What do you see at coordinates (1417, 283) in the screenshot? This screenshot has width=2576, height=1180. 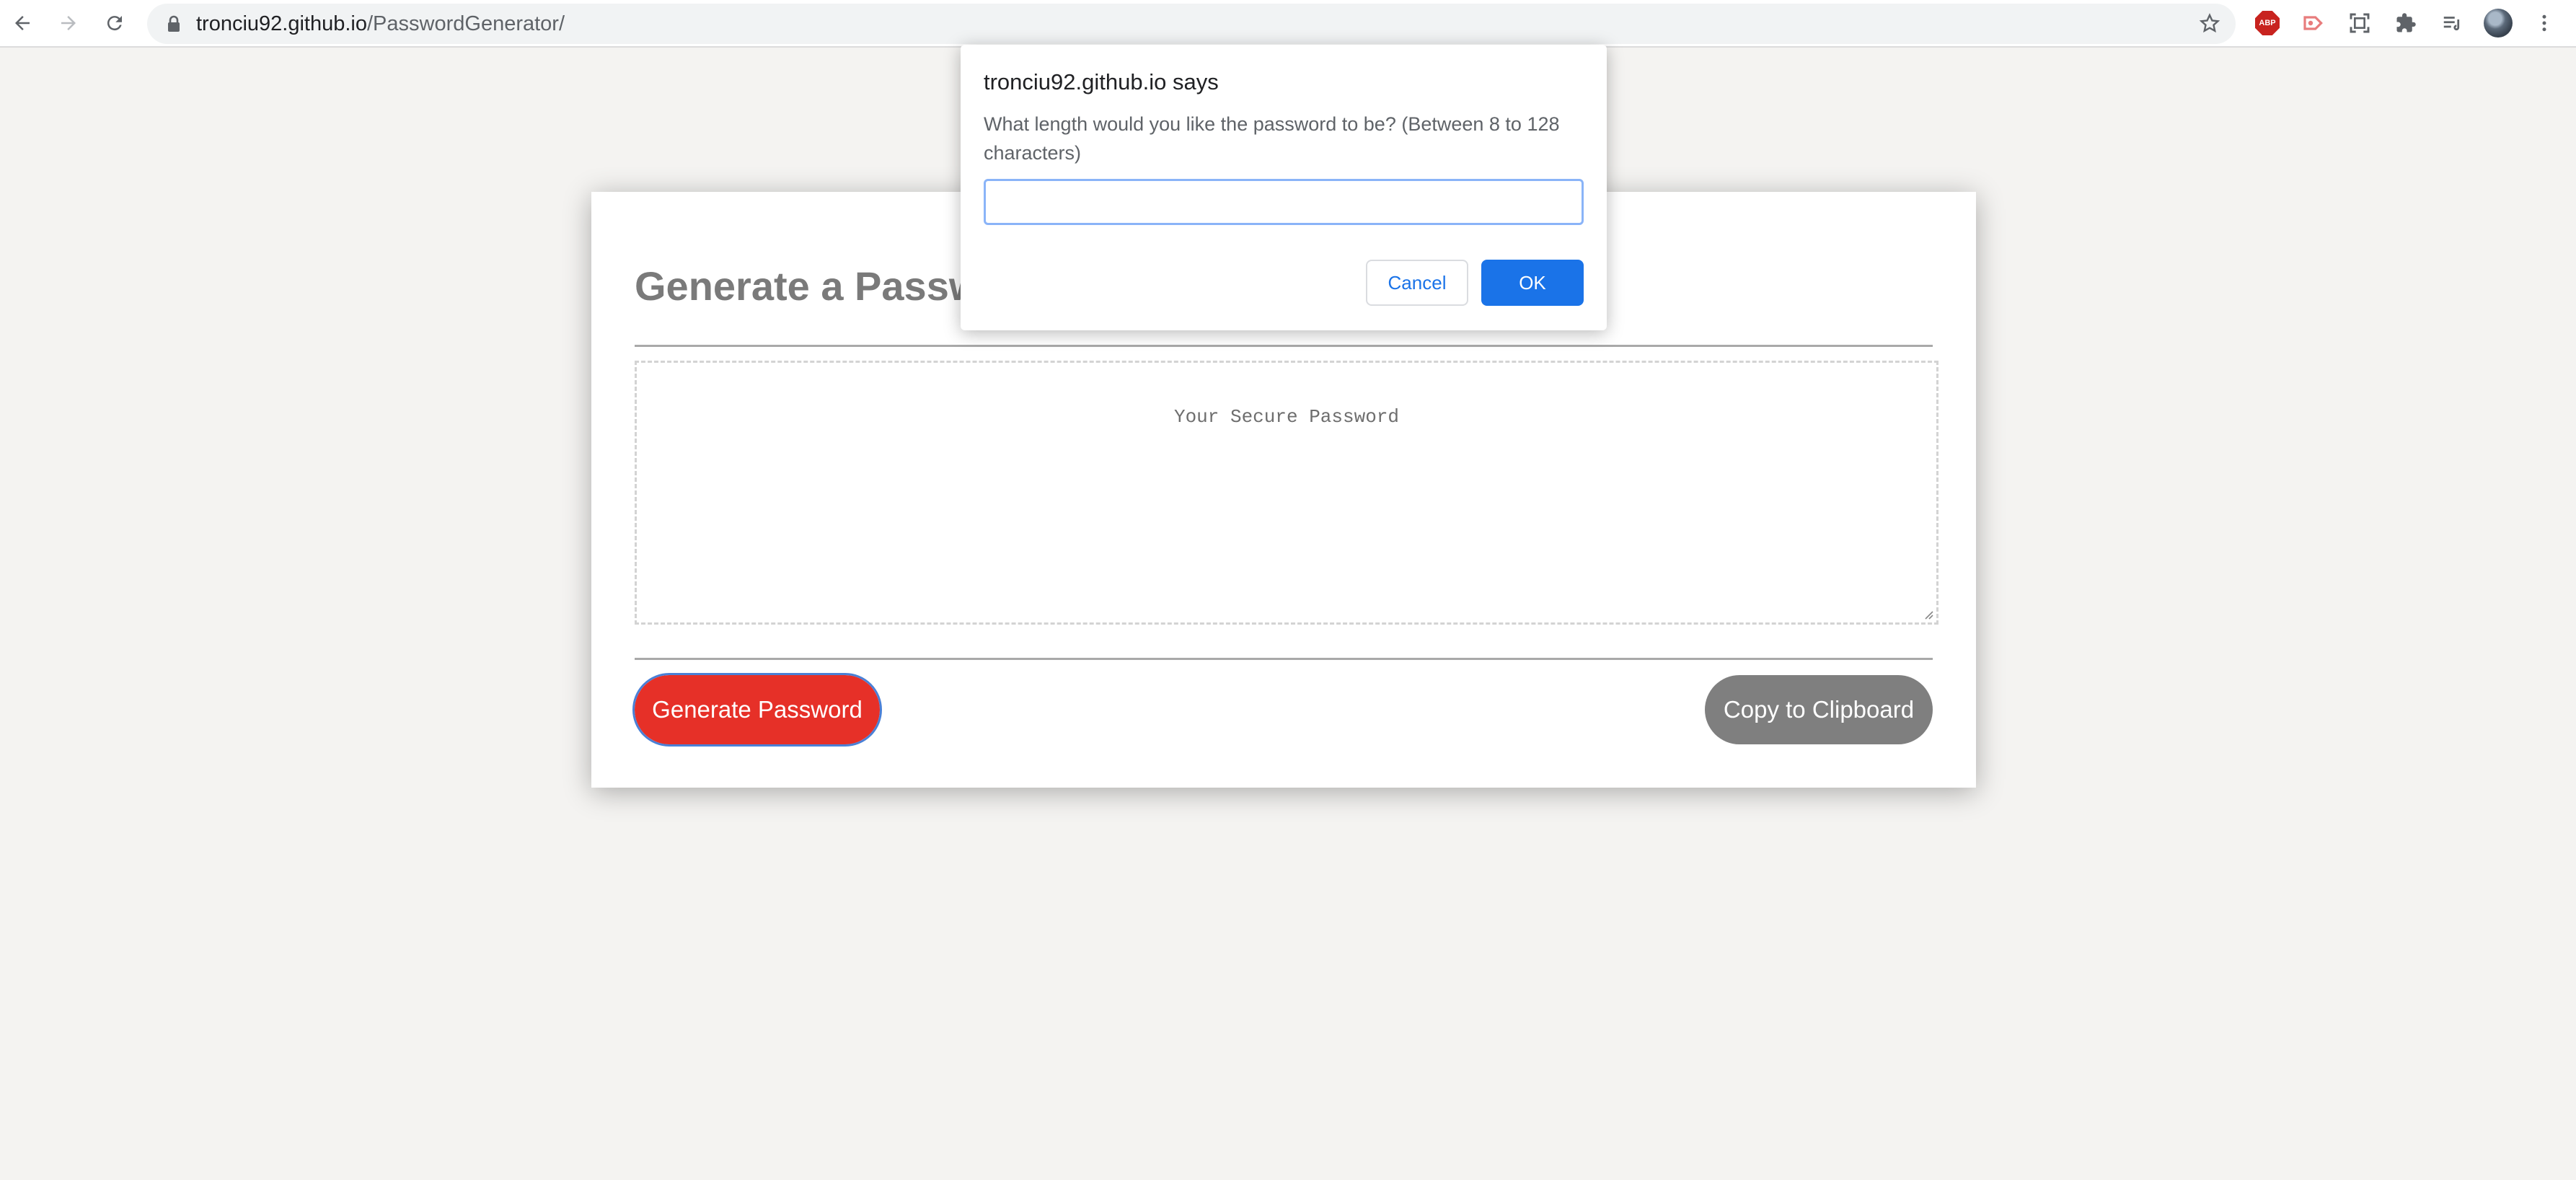 I see `cancel-button: Cancel` at bounding box center [1417, 283].